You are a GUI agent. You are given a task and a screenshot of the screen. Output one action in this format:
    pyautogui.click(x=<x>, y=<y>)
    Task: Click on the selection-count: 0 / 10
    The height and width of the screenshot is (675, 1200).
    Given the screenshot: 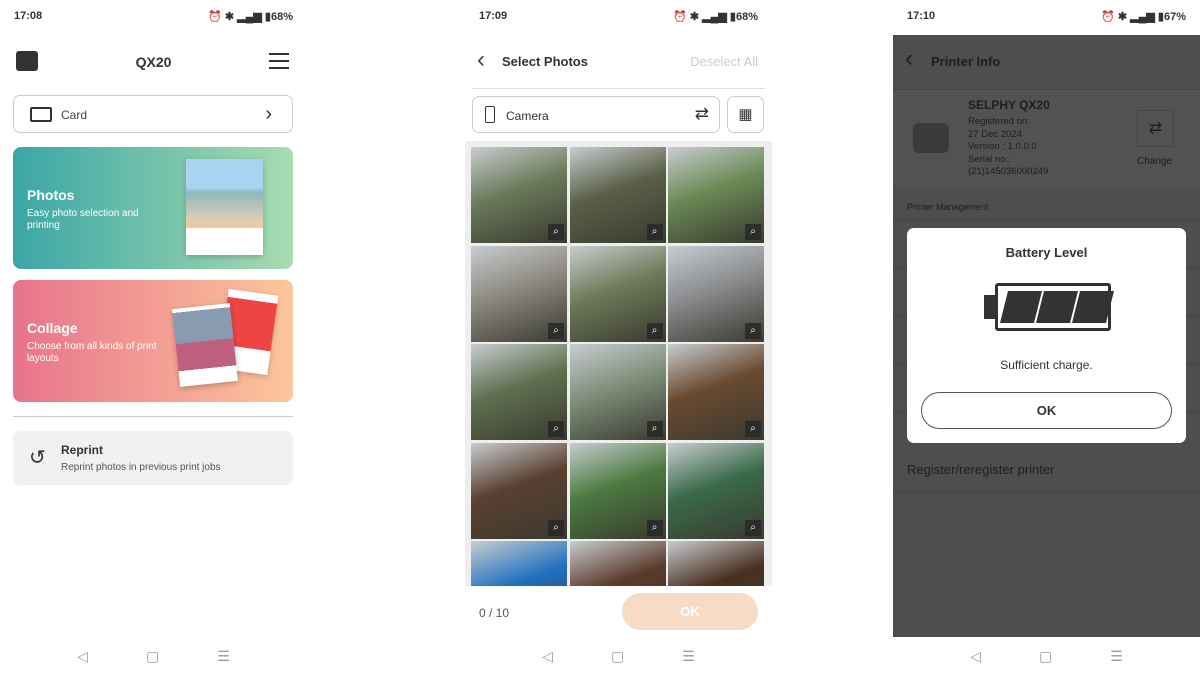 What is the action you would take?
    pyautogui.click(x=494, y=613)
    